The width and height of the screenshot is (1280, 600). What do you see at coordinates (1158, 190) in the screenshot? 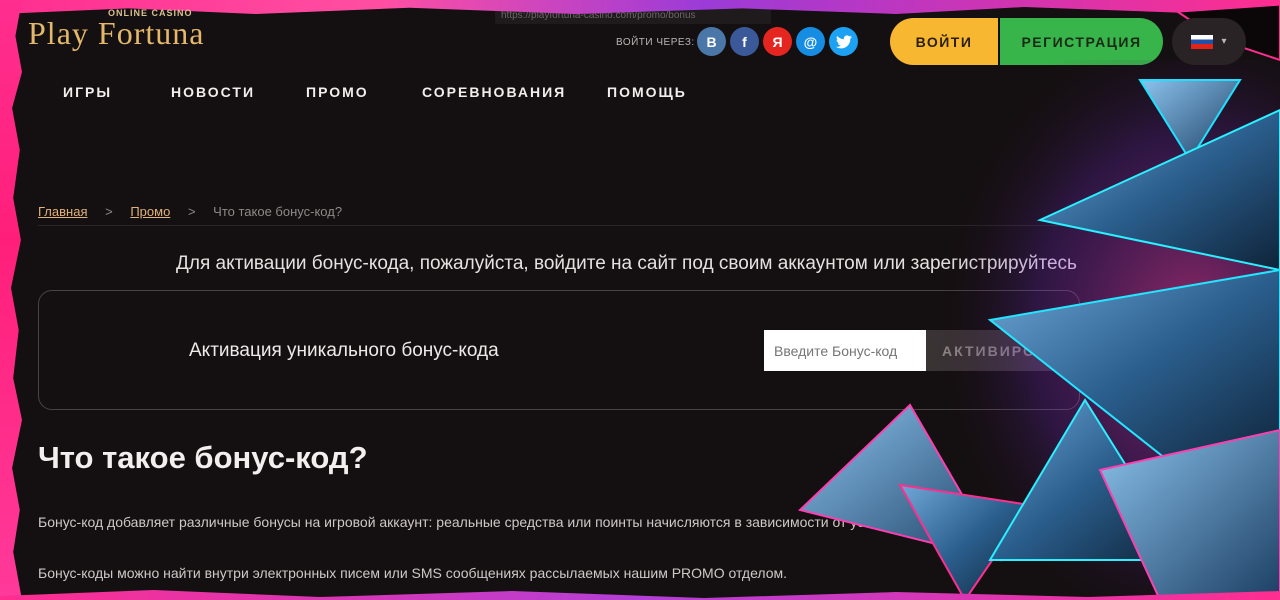
I see `crystal-upper` at bounding box center [1158, 190].